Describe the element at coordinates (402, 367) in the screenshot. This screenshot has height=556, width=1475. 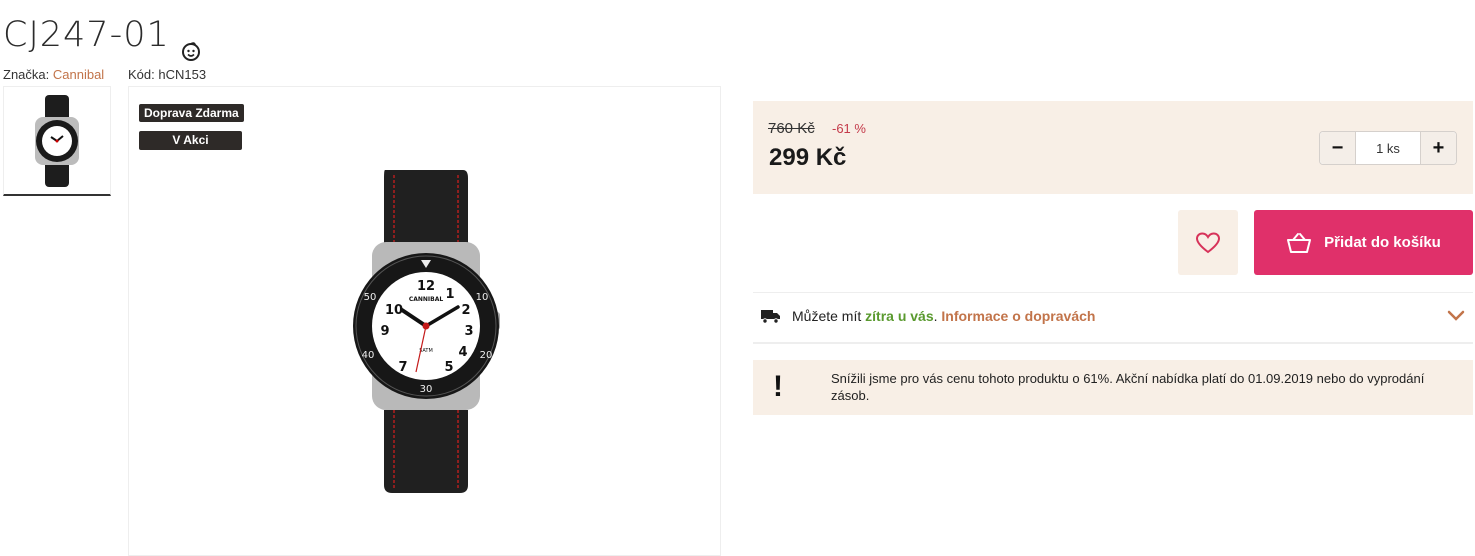
I see `dial-7: 7` at that location.